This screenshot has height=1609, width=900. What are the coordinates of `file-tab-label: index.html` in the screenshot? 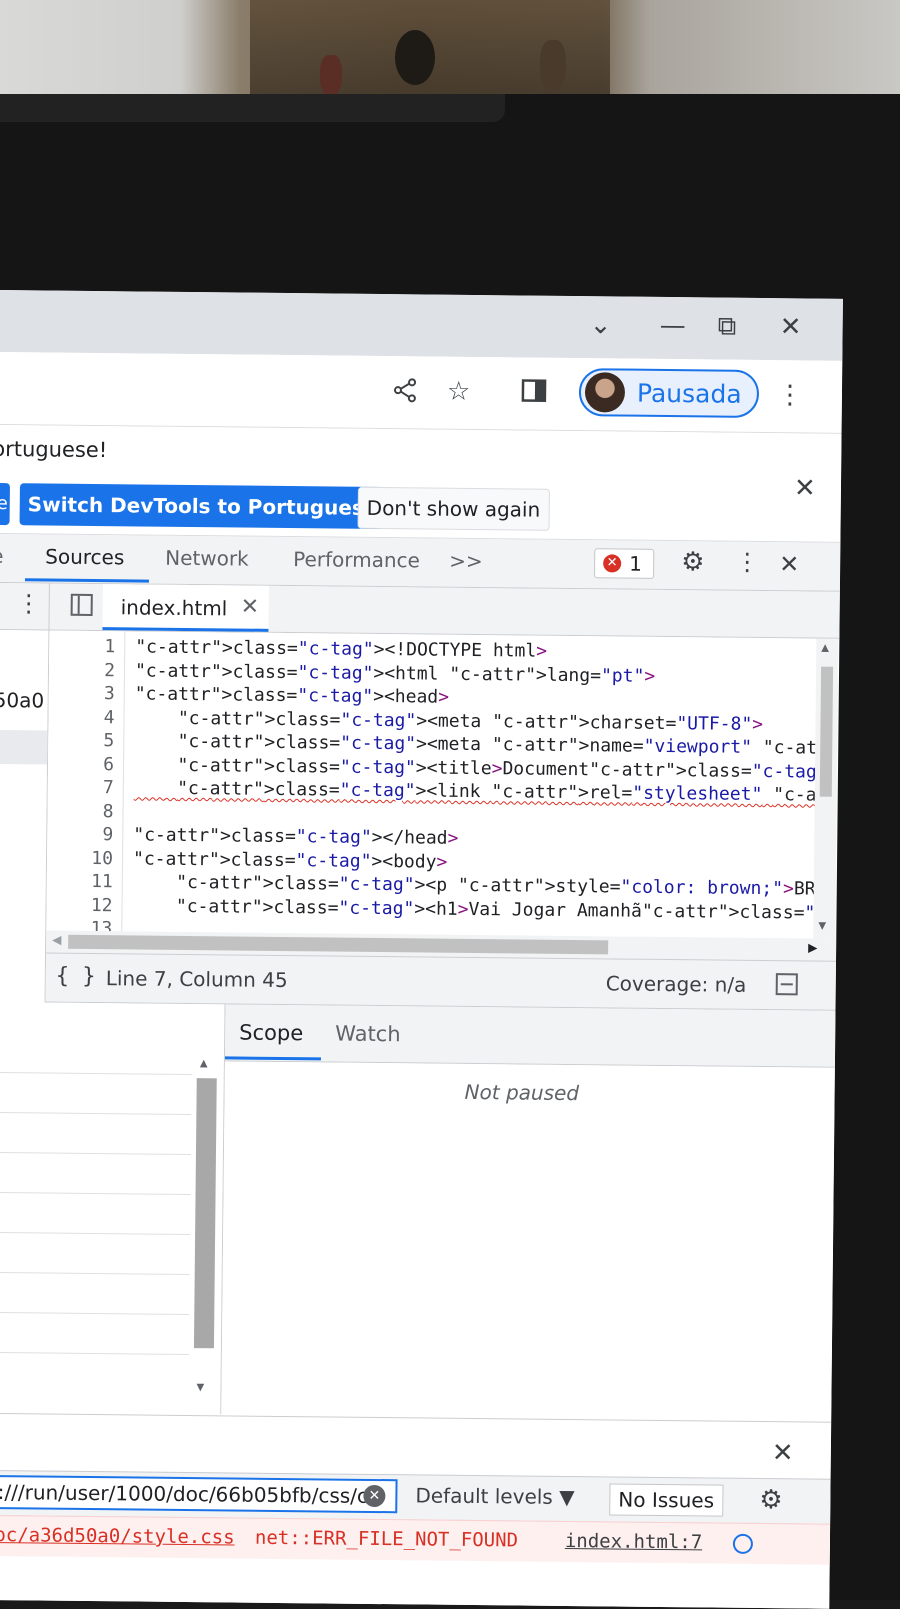 It's located at (174, 607).